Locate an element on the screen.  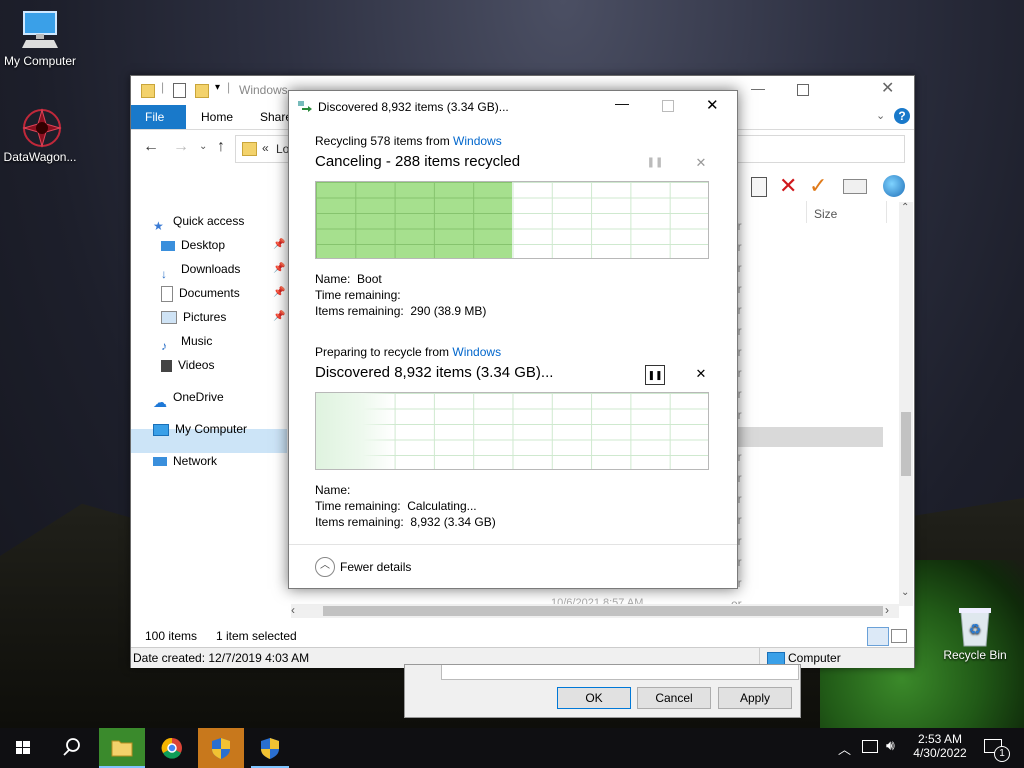
sidebar-item-network: Network is located at coordinates (185, 461).